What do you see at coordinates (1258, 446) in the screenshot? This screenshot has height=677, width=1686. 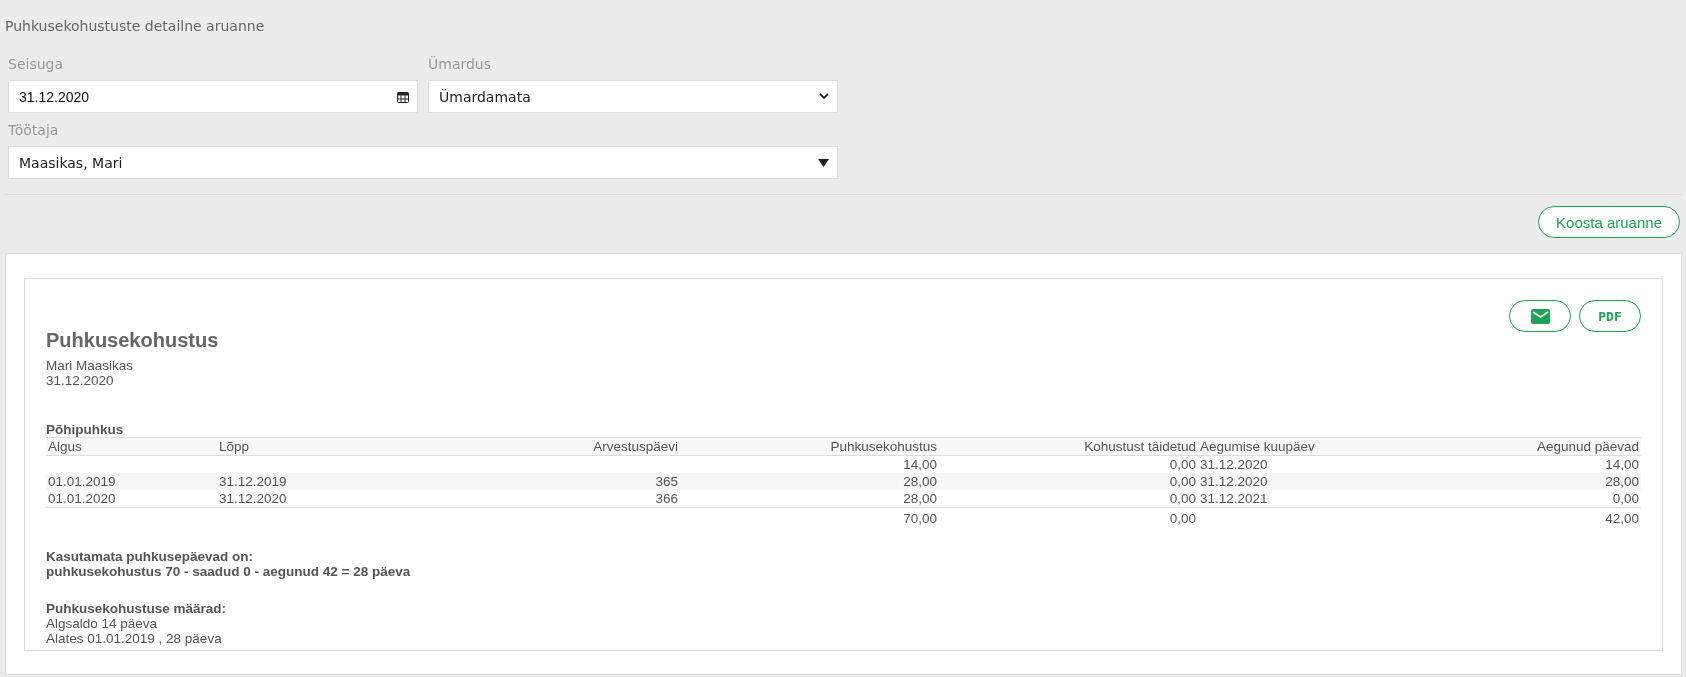 I see `column-header: Aegumise kuupäev` at bounding box center [1258, 446].